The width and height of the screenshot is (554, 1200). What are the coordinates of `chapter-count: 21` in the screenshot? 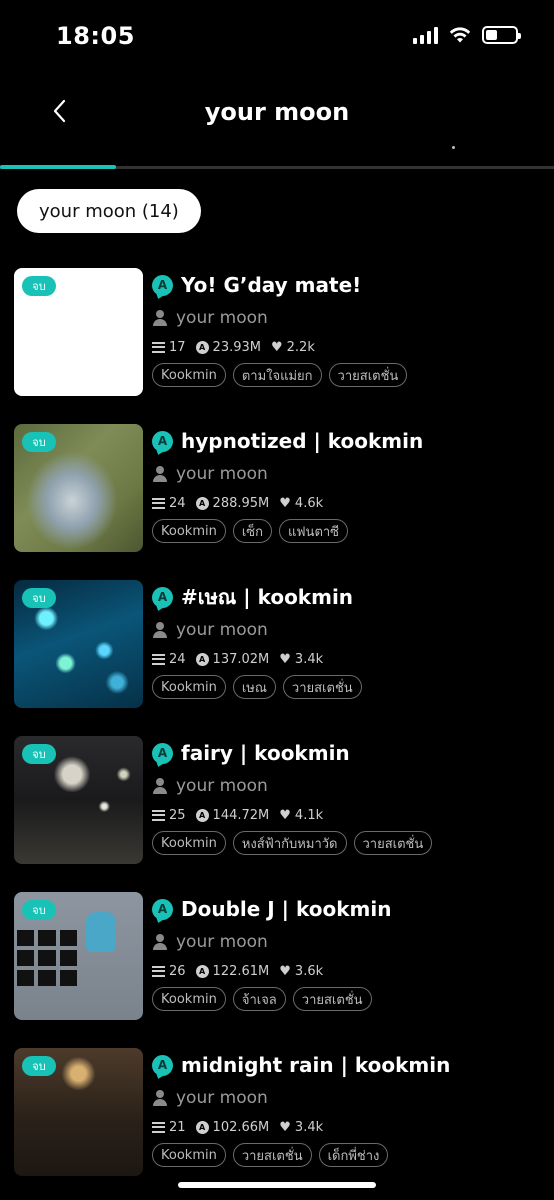 It's located at (177, 1127).